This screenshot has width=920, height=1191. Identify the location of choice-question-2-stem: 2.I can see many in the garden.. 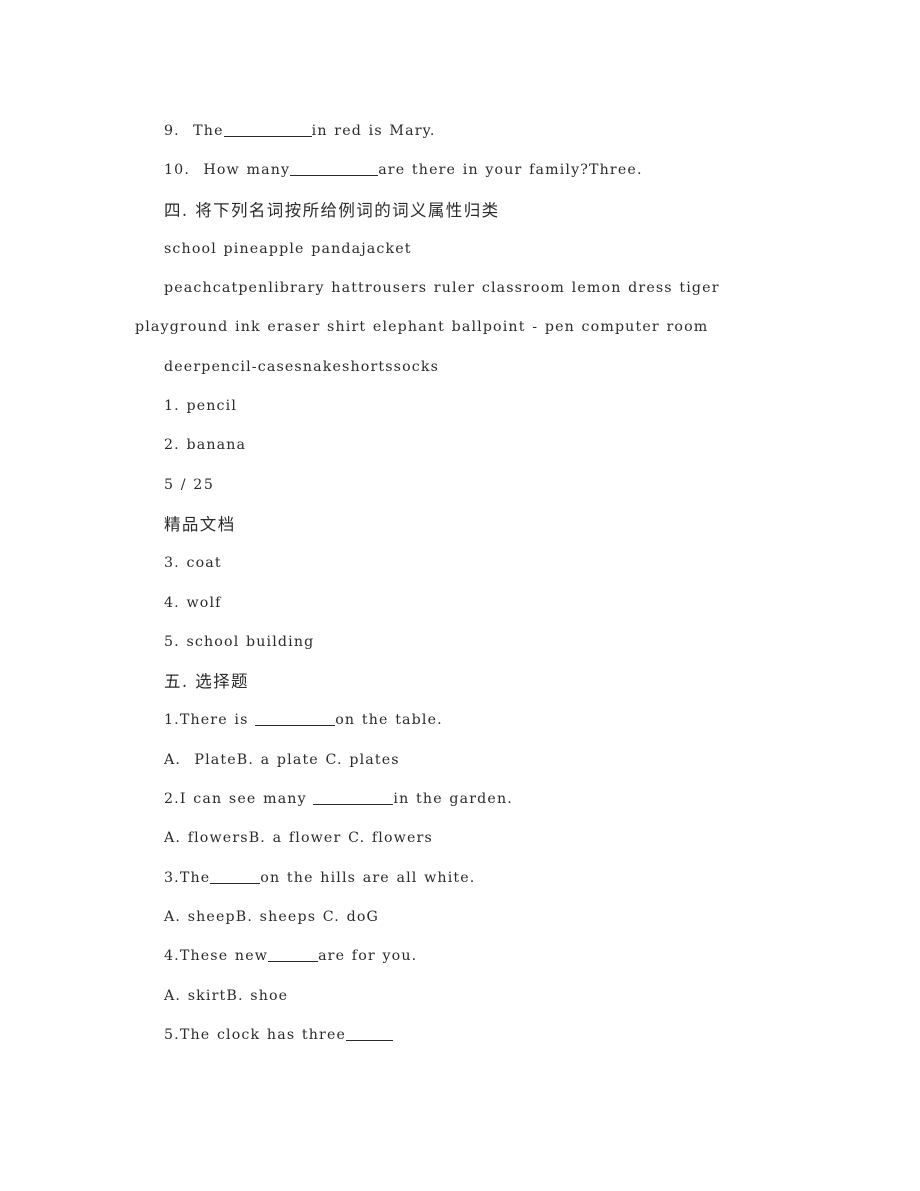
(460, 799).